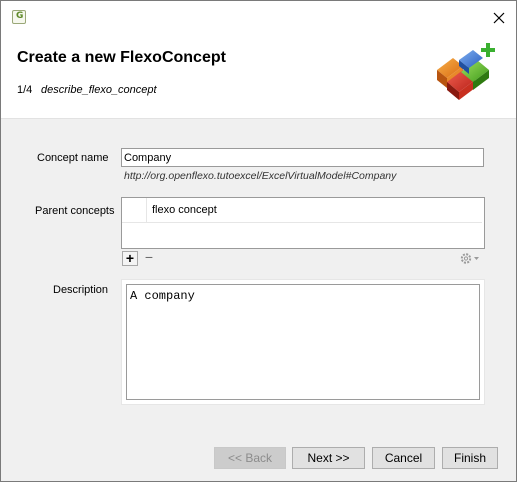  What do you see at coordinates (499, 18) in the screenshot?
I see `close-icon` at bounding box center [499, 18].